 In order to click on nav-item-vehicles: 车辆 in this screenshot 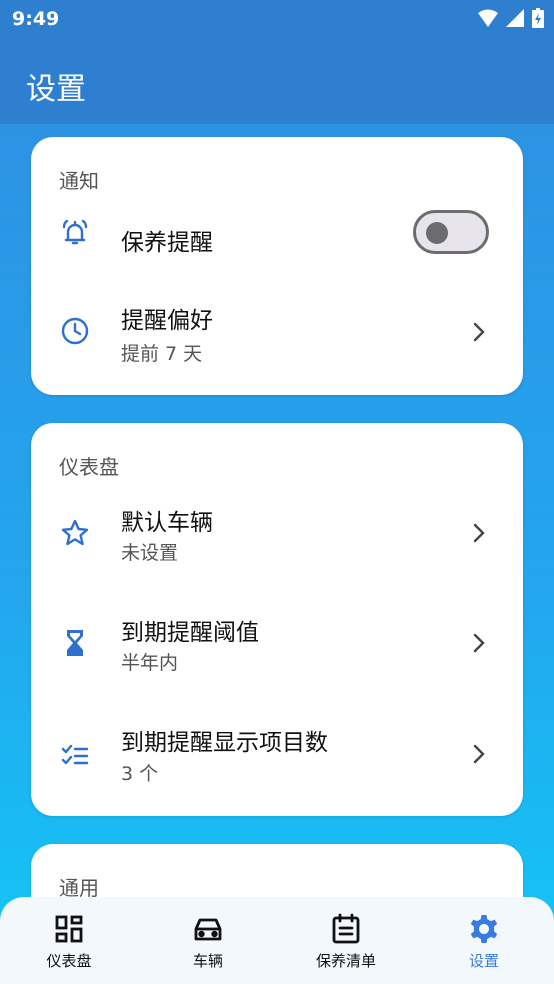, I will do `click(208, 940)`.